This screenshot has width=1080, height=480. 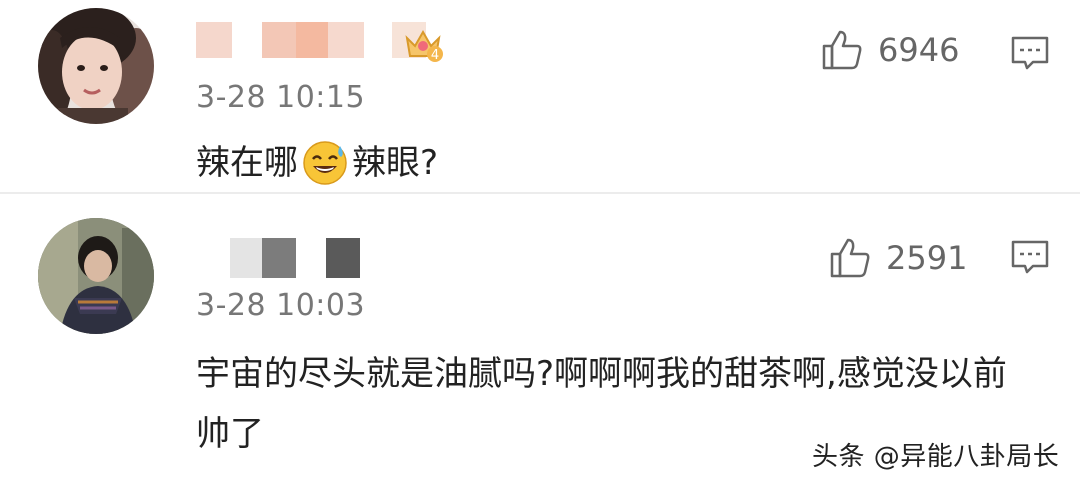 I want to click on like-button: 2591, so click(x=897, y=258).